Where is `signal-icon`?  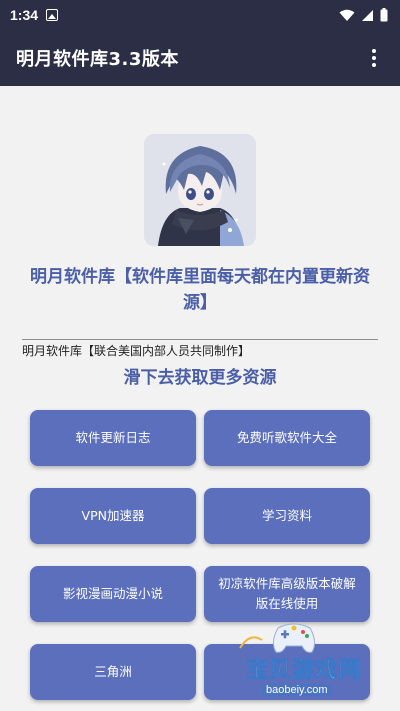 signal-icon is located at coordinates (367, 15).